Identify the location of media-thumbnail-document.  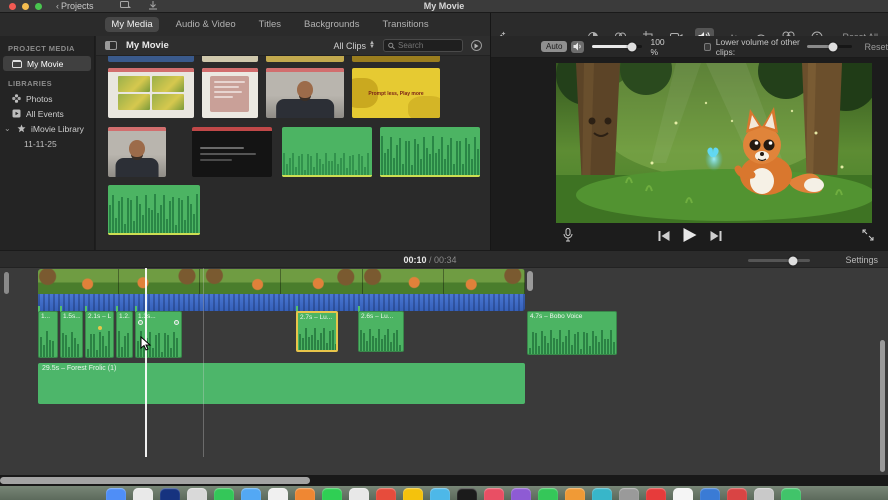
(230, 93).